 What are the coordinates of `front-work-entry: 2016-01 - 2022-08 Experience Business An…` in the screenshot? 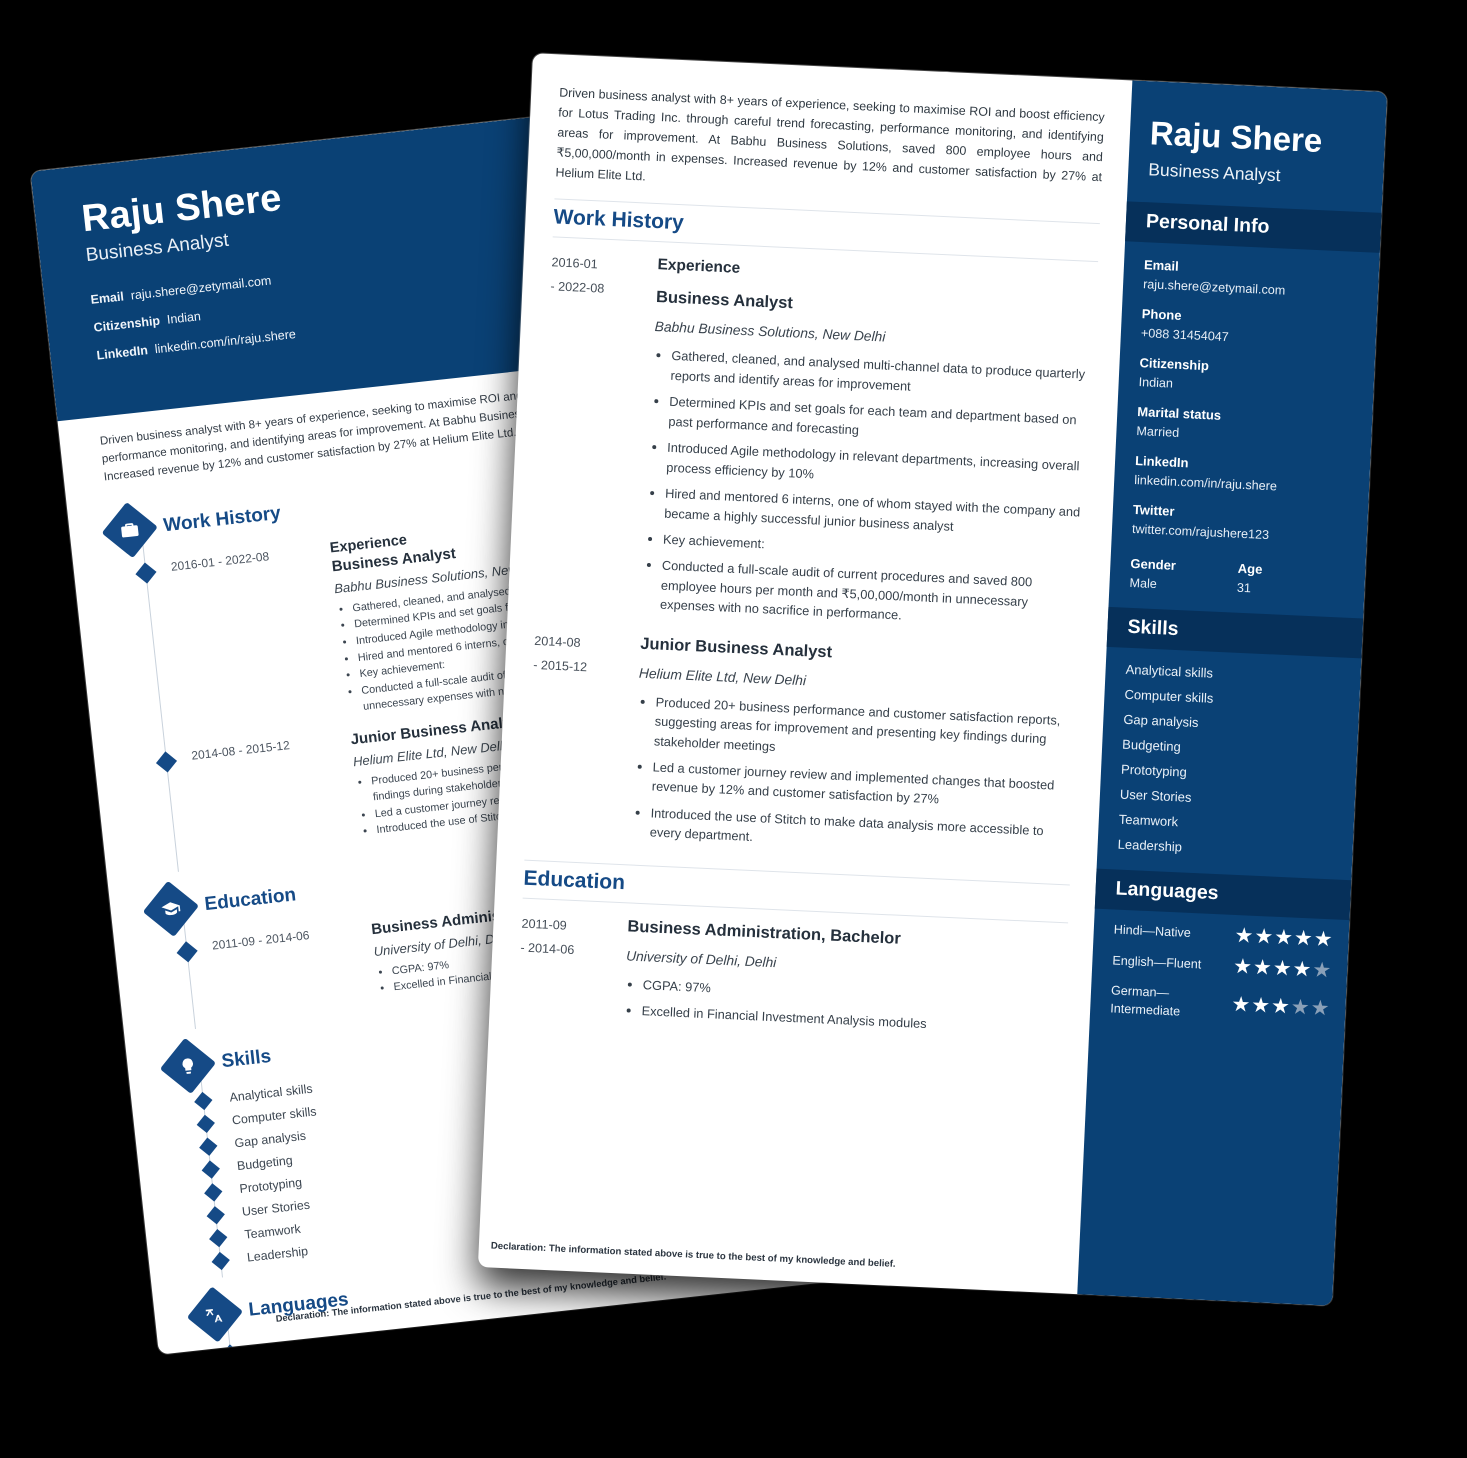 It's located at (816, 446).